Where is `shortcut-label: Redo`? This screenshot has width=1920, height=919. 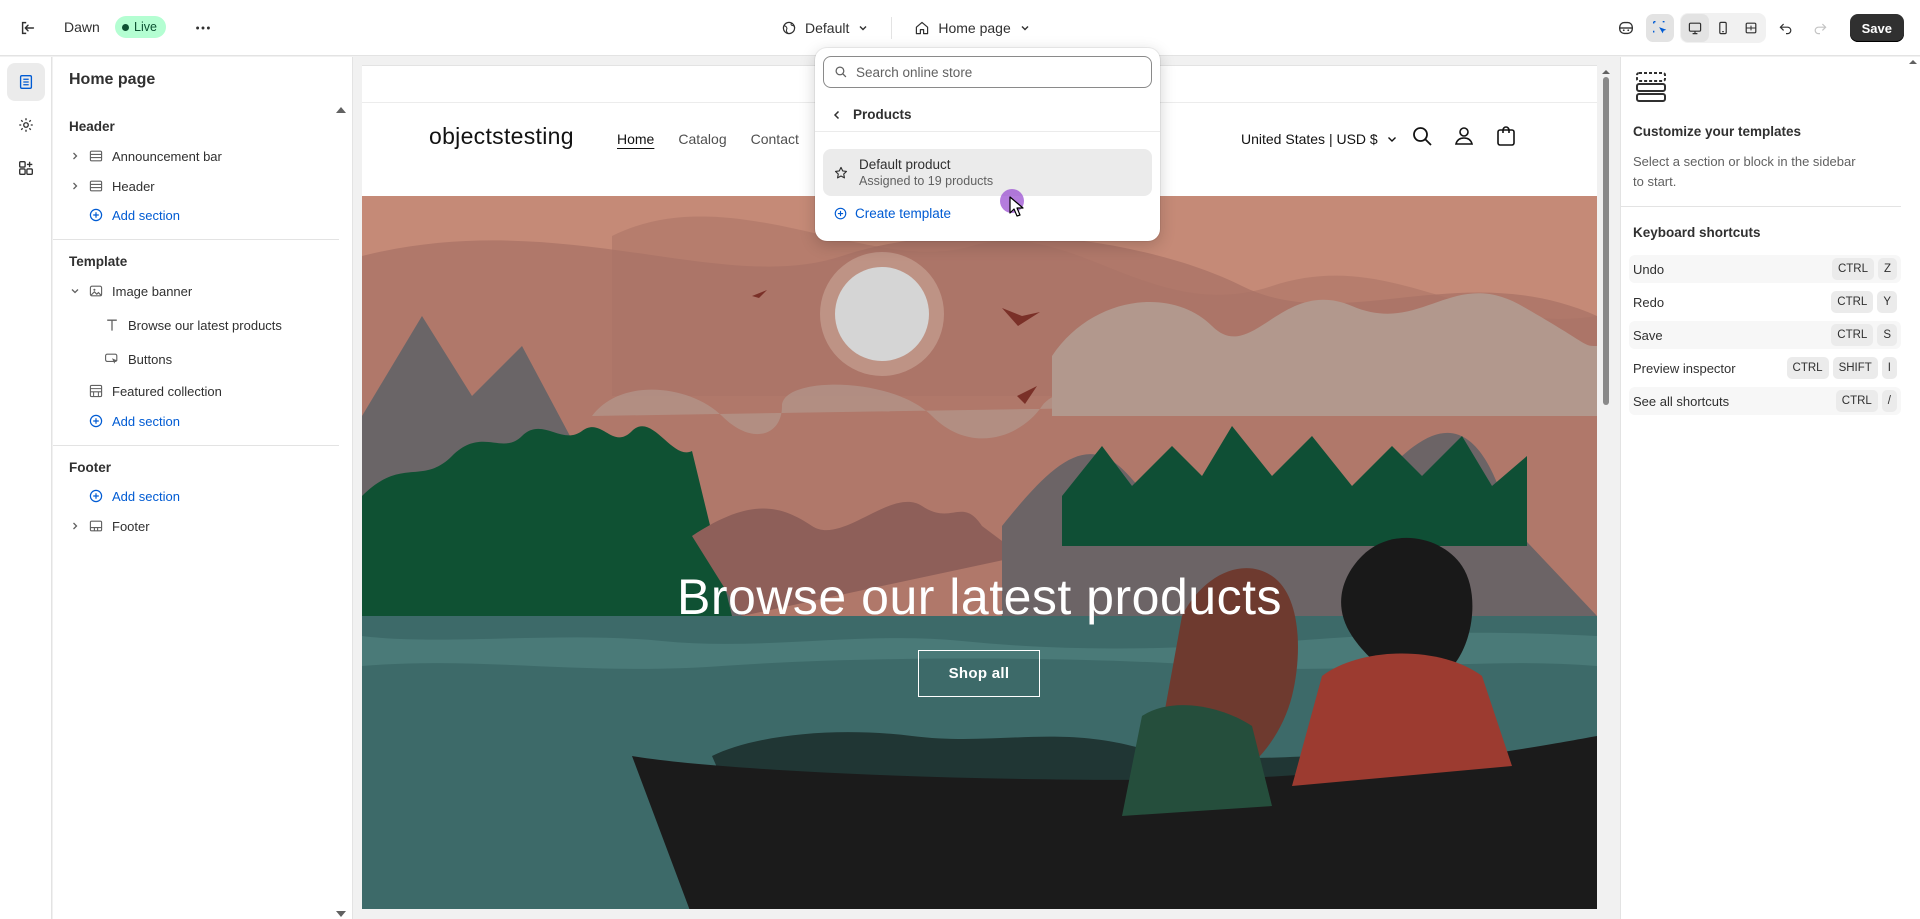 shortcut-label: Redo is located at coordinates (1649, 302).